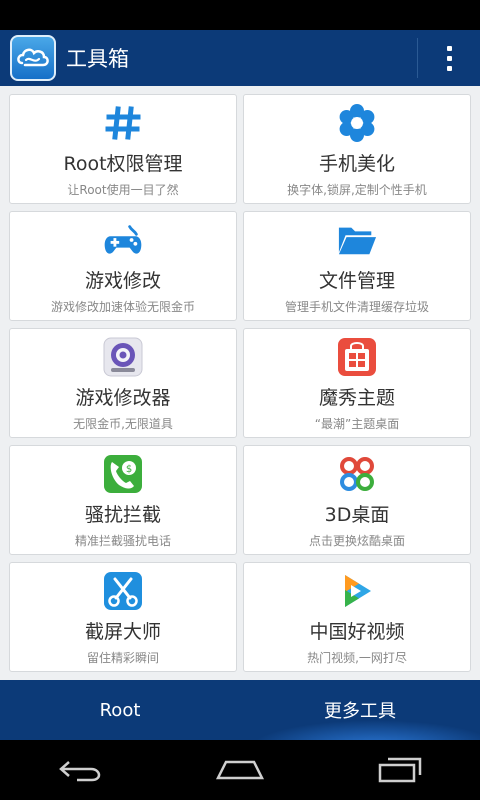 Image resolution: width=480 pixels, height=800 pixels. What do you see at coordinates (240, 58) in the screenshot?
I see `action-bar: 工具箱` at bounding box center [240, 58].